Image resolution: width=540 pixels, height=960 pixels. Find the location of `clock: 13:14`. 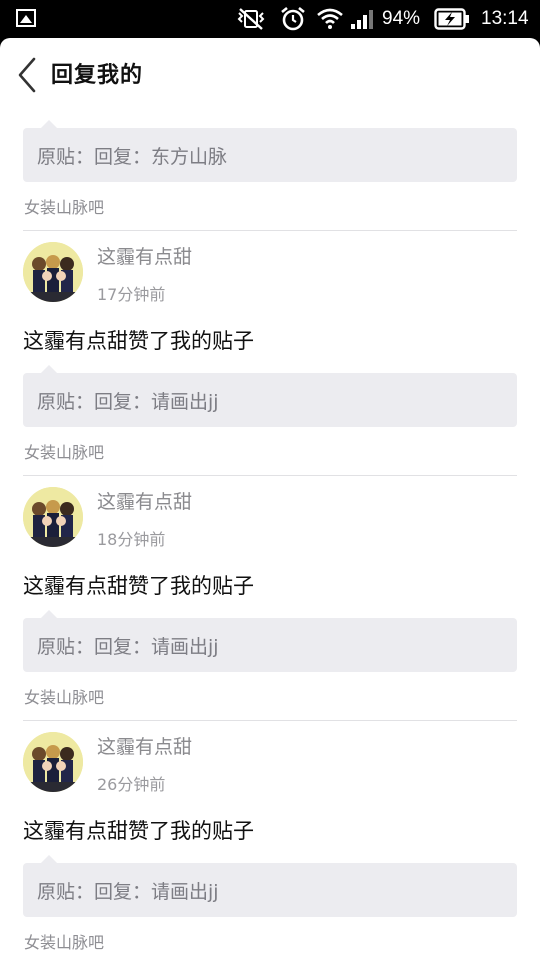

clock: 13:14 is located at coordinates (505, 18).